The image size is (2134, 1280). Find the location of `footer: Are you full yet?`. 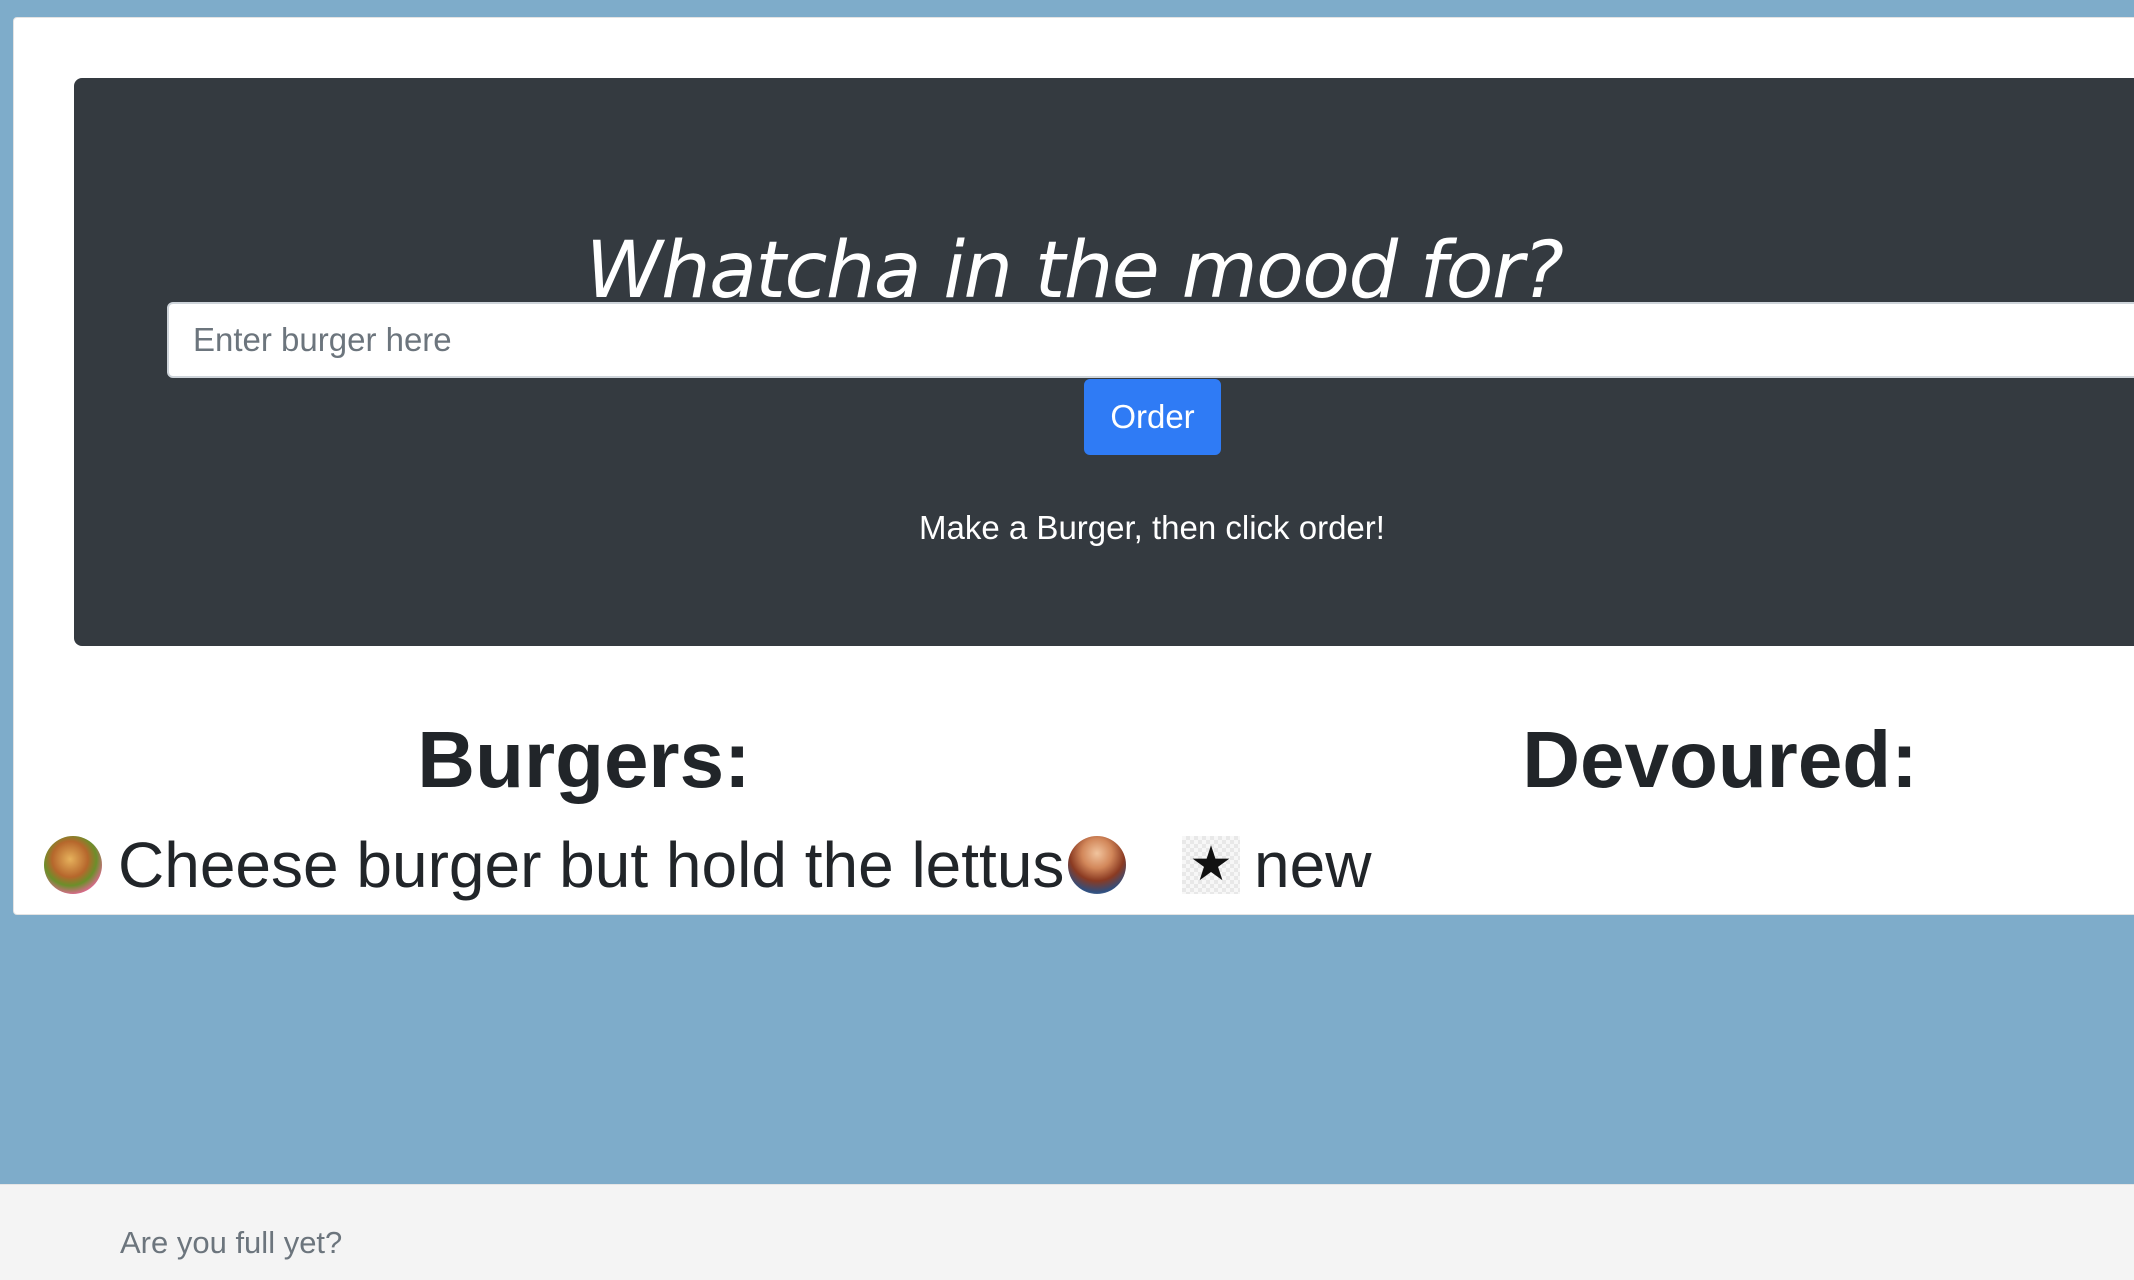

footer: Are you full yet? is located at coordinates (1067, 1232).